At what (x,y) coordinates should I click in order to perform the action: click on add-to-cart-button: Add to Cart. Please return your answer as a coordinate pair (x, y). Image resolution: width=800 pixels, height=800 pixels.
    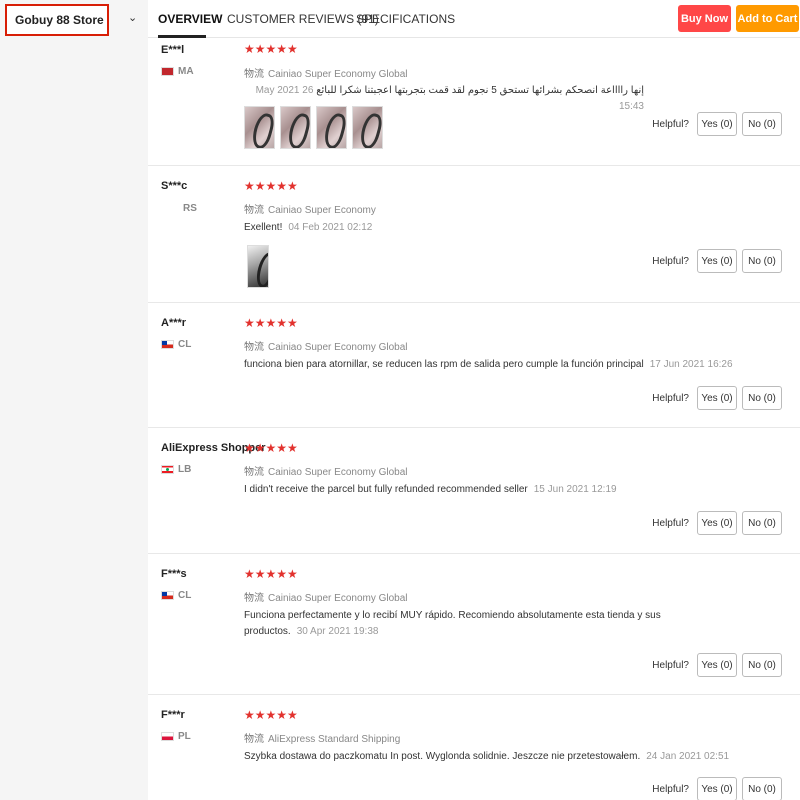
    Looking at the image, I should click on (767, 18).